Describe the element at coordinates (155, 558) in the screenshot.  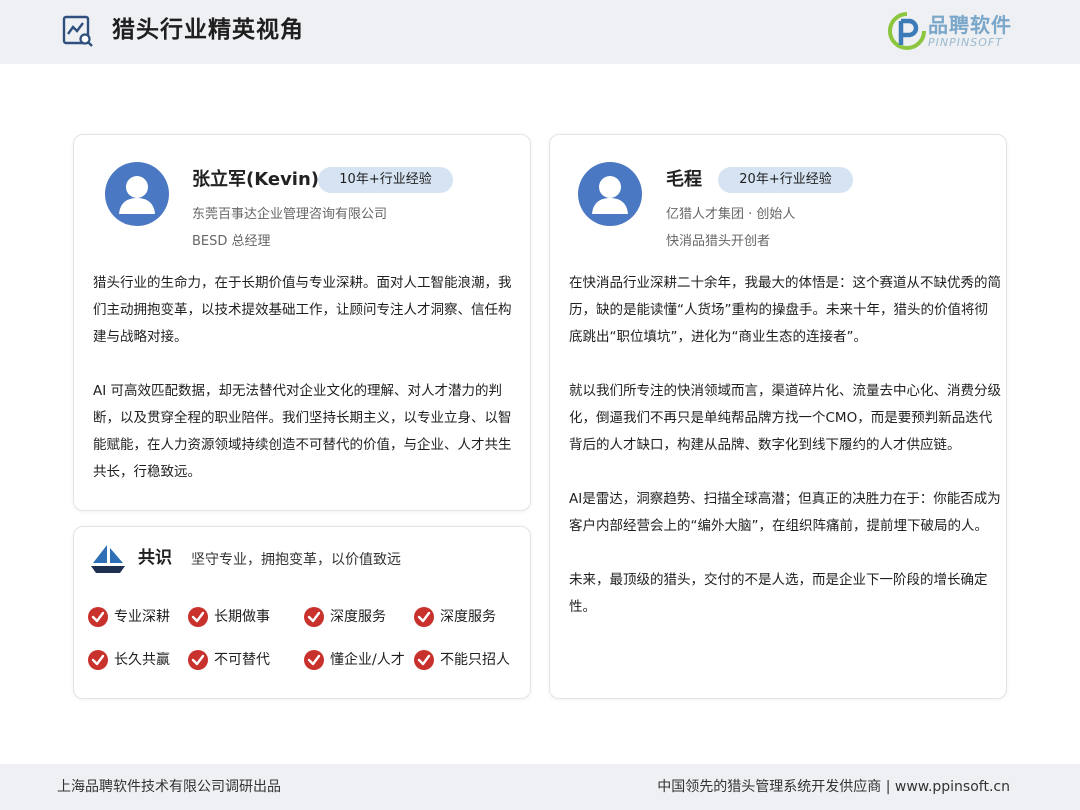
I see `consensus-title: 共识` at that location.